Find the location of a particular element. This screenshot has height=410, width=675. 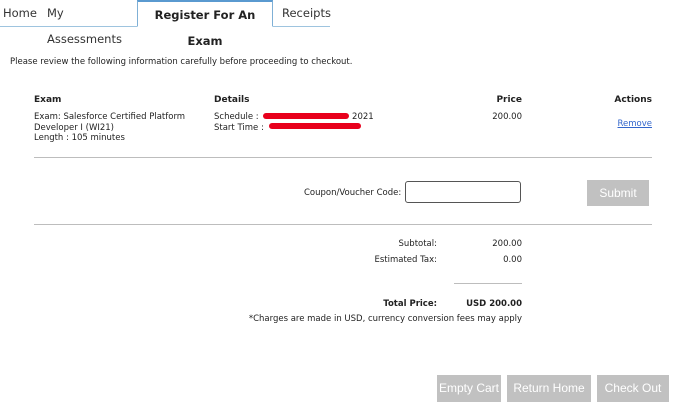

tab-receipts: Receipts is located at coordinates (307, 13).